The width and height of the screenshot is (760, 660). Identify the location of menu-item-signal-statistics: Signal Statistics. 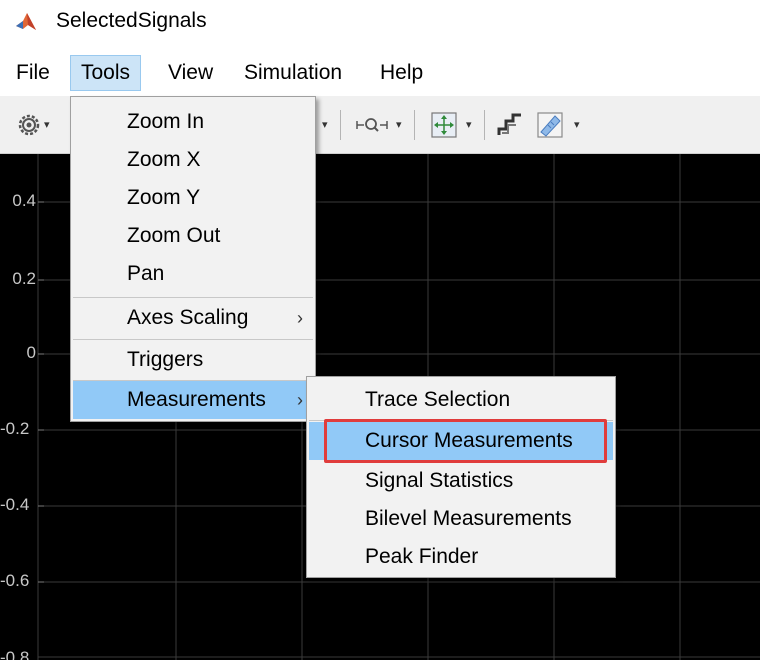
(461, 481).